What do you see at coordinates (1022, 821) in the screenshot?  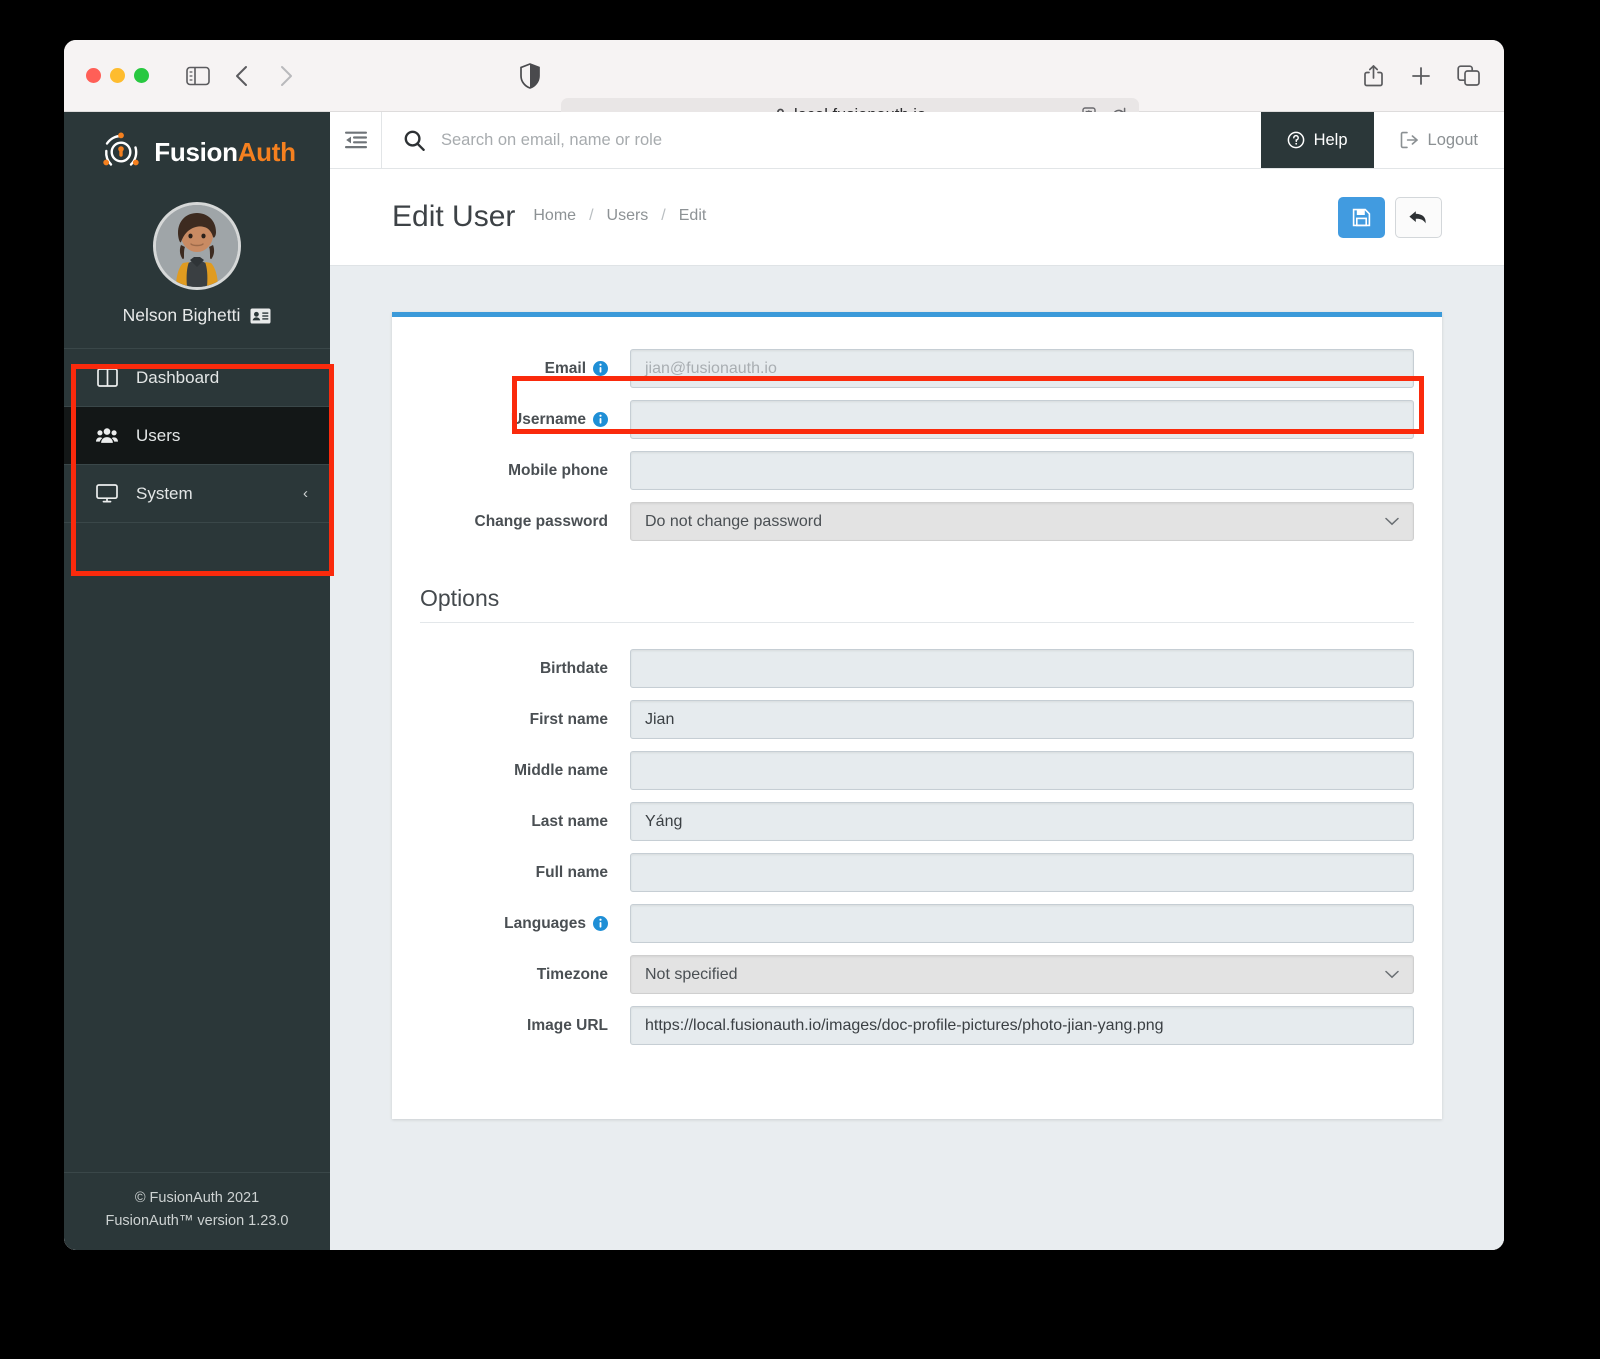 I see `last-name-field: Yáng` at bounding box center [1022, 821].